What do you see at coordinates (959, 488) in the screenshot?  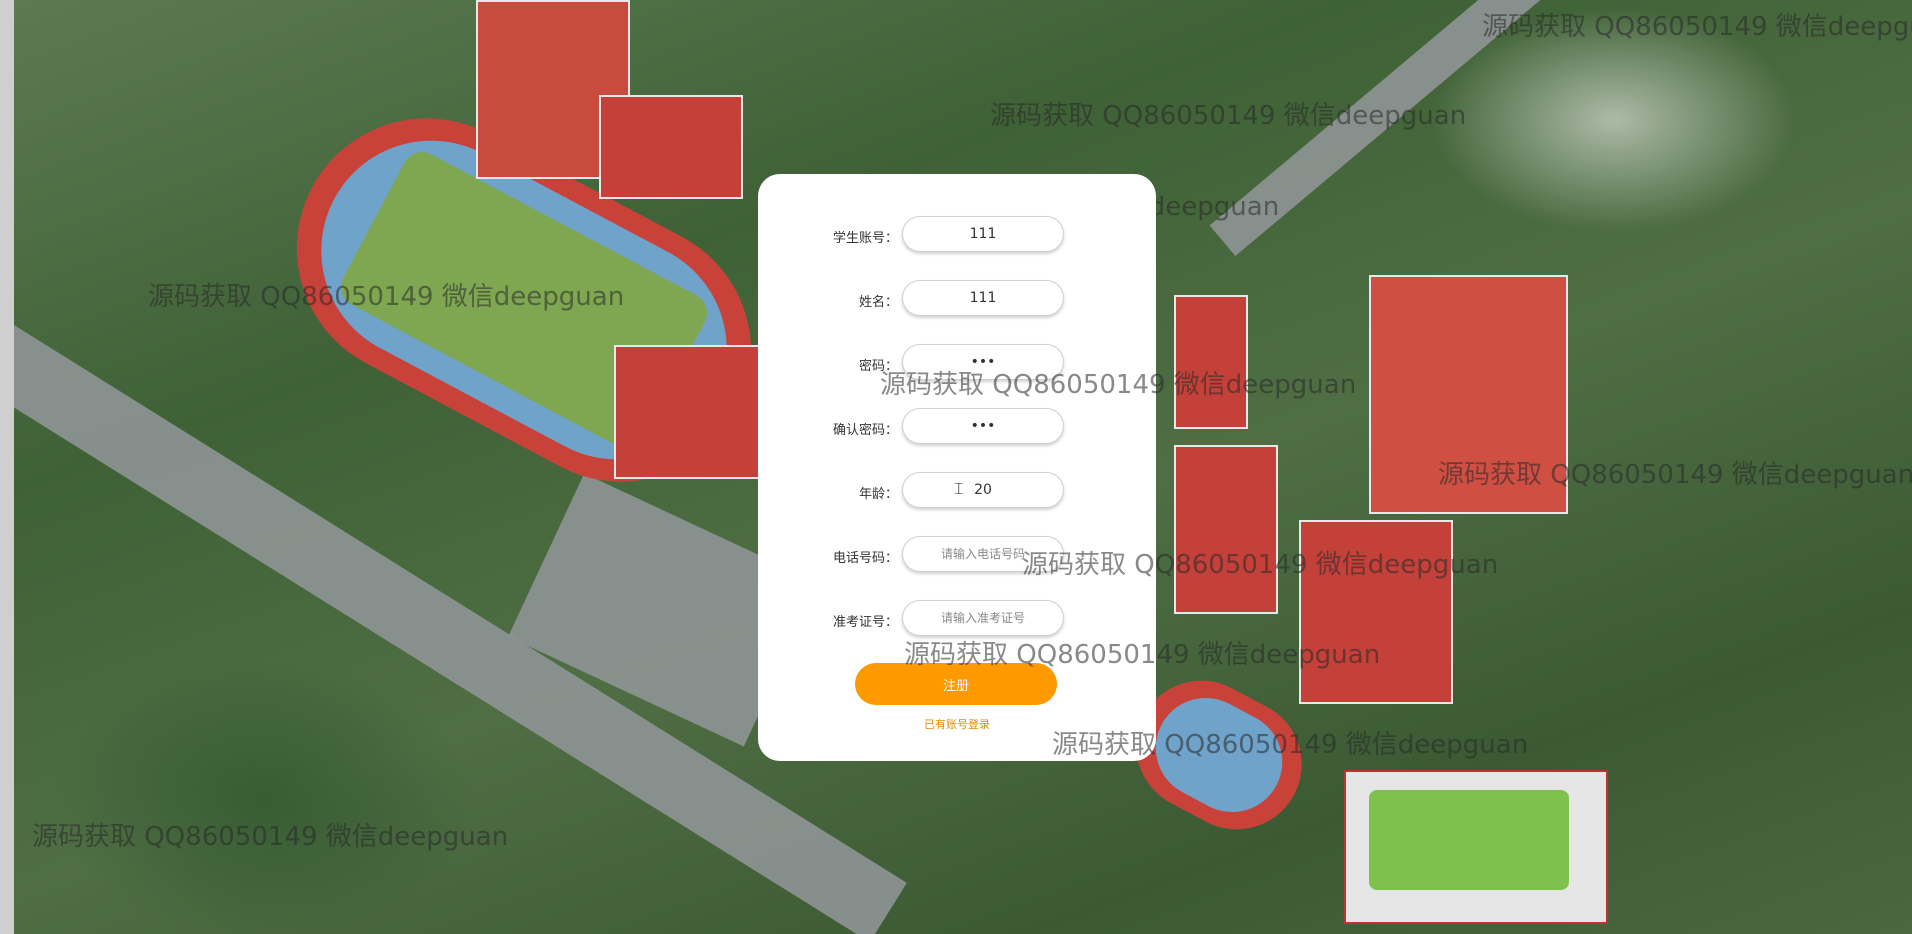 I see `text-cursor-icon: ⌶` at bounding box center [959, 488].